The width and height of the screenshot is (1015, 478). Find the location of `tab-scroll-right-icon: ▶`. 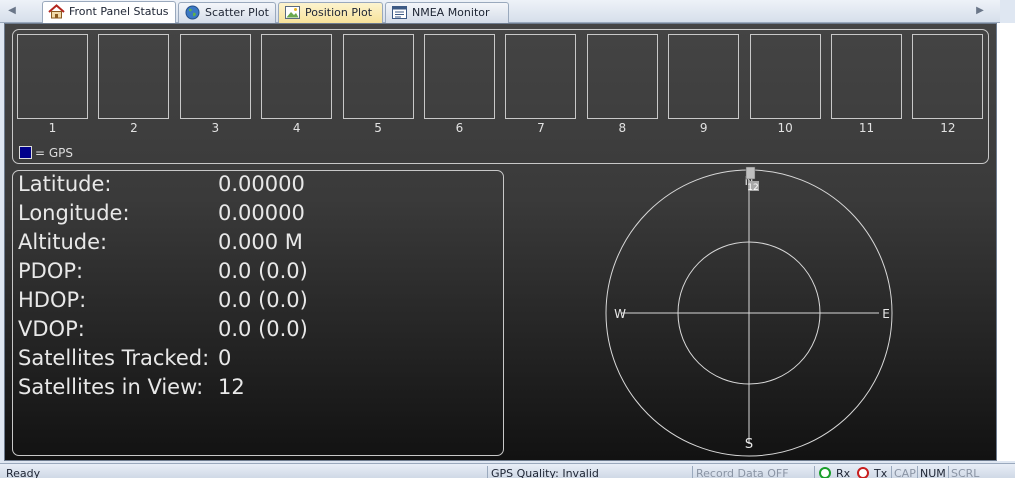

tab-scroll-right-icon: ▶ is located at coordinates (980, 11).